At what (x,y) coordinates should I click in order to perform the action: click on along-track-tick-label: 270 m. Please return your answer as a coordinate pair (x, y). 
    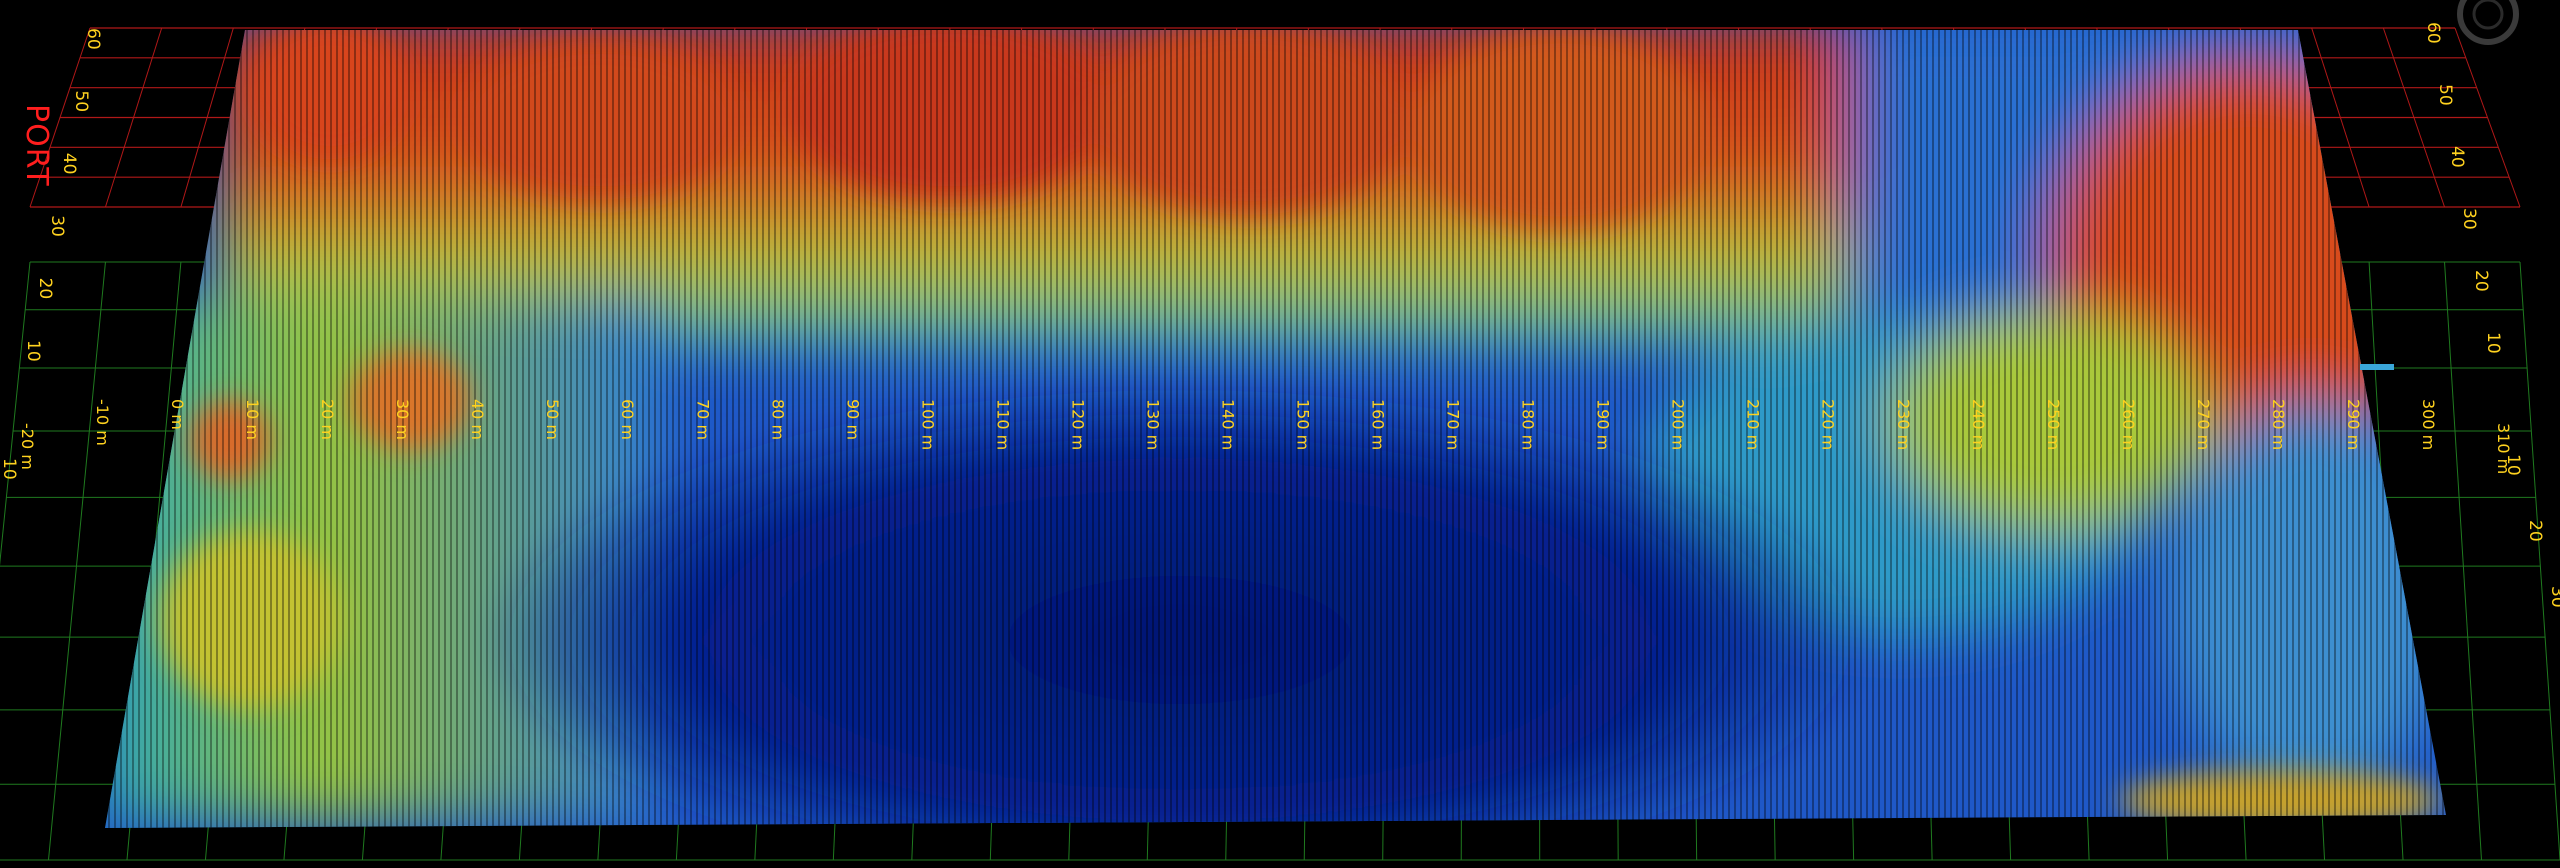
    Looking at the image, I should click on (2203, 424).